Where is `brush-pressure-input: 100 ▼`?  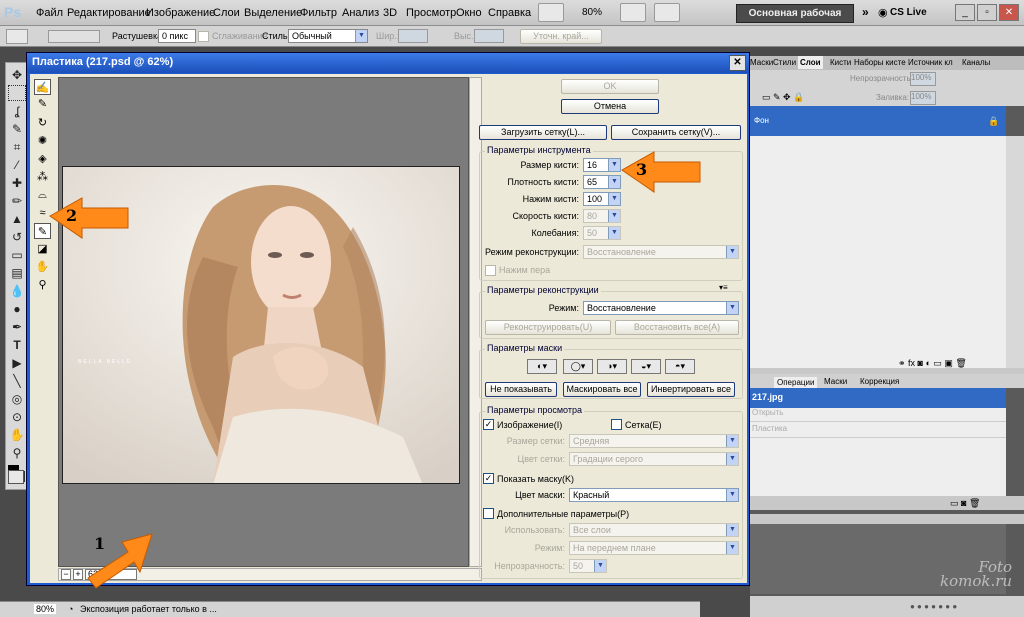
brush-pressure-input: 100 ▼ is located at coordinates (602, 199).